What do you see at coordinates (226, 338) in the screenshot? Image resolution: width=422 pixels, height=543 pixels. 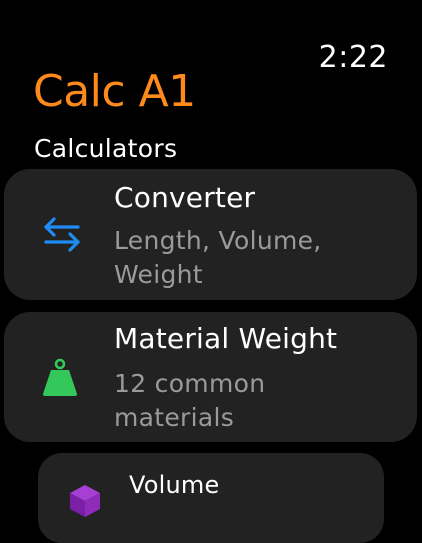 I see `material-weight-title: Material Weight` at bounding box center [226, 338].